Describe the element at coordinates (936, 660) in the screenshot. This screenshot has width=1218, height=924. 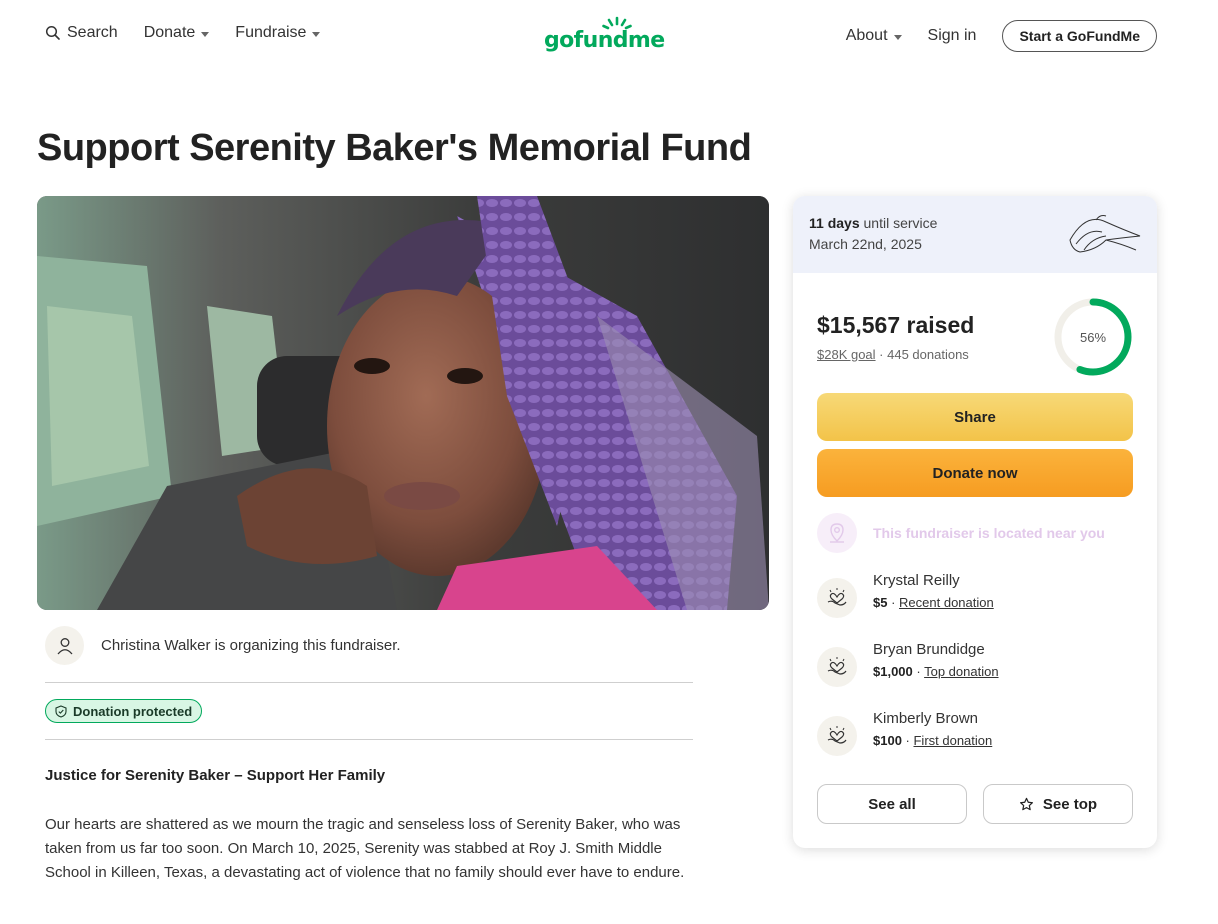
I see `donor-info: Bryan Brundidge $1,000 · Top donation` at that location.